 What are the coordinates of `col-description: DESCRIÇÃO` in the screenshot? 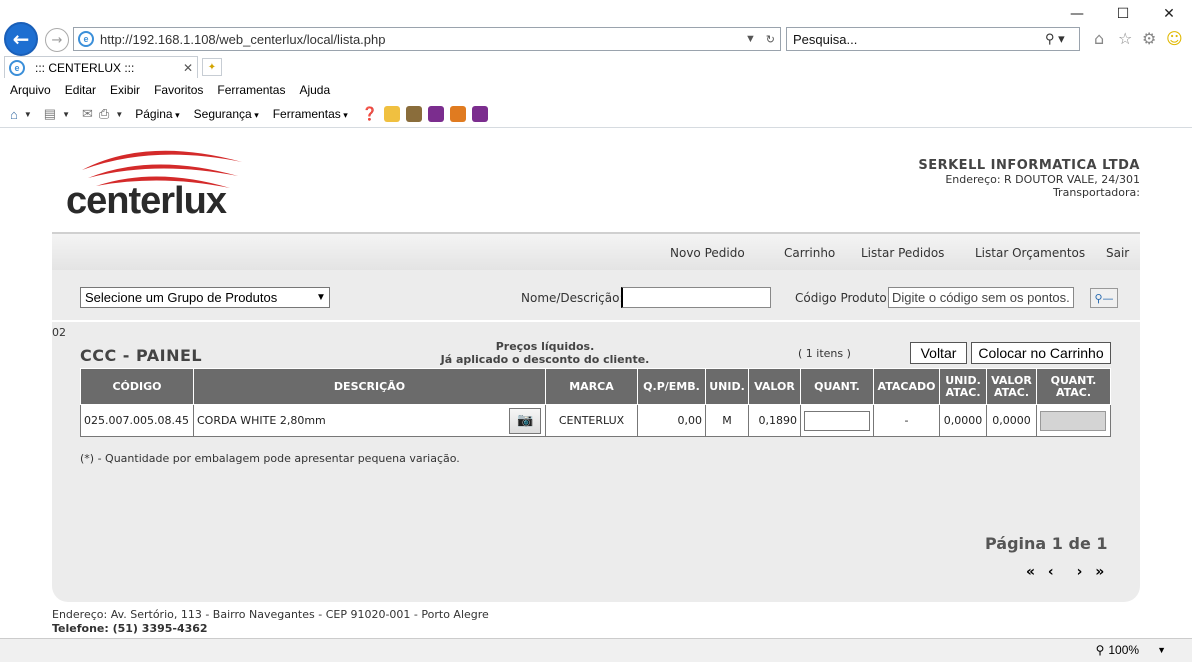 It's located at (369, 386).